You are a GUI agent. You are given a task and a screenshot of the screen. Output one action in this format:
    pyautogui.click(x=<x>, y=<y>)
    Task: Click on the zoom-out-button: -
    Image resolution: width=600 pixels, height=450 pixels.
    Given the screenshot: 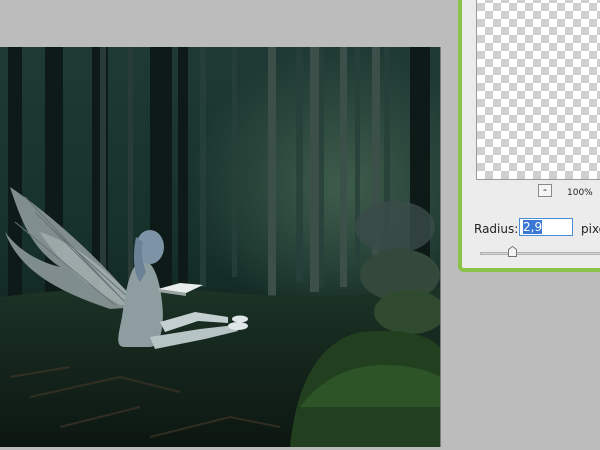 What is the action you would take?
    pyautogui.click(x=545, y=190)
    